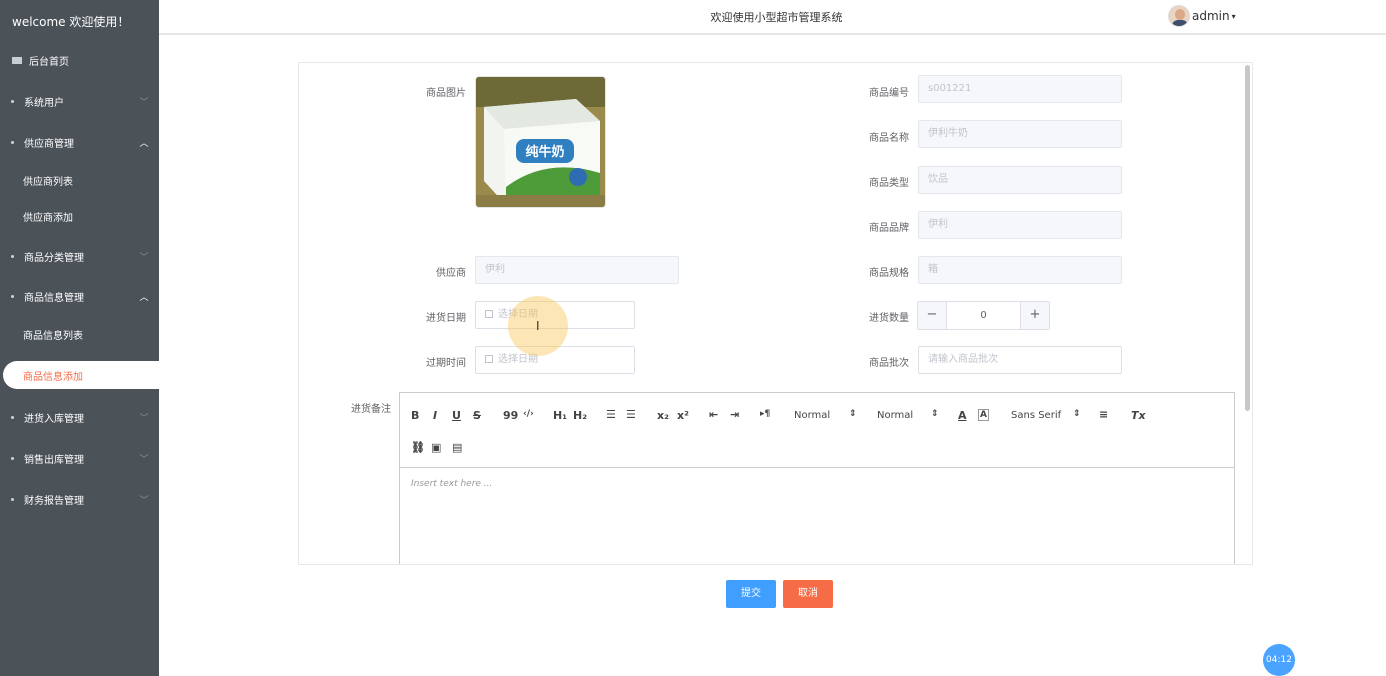  I want to click on svg-text: 纯牛奶, so click(544, 152).